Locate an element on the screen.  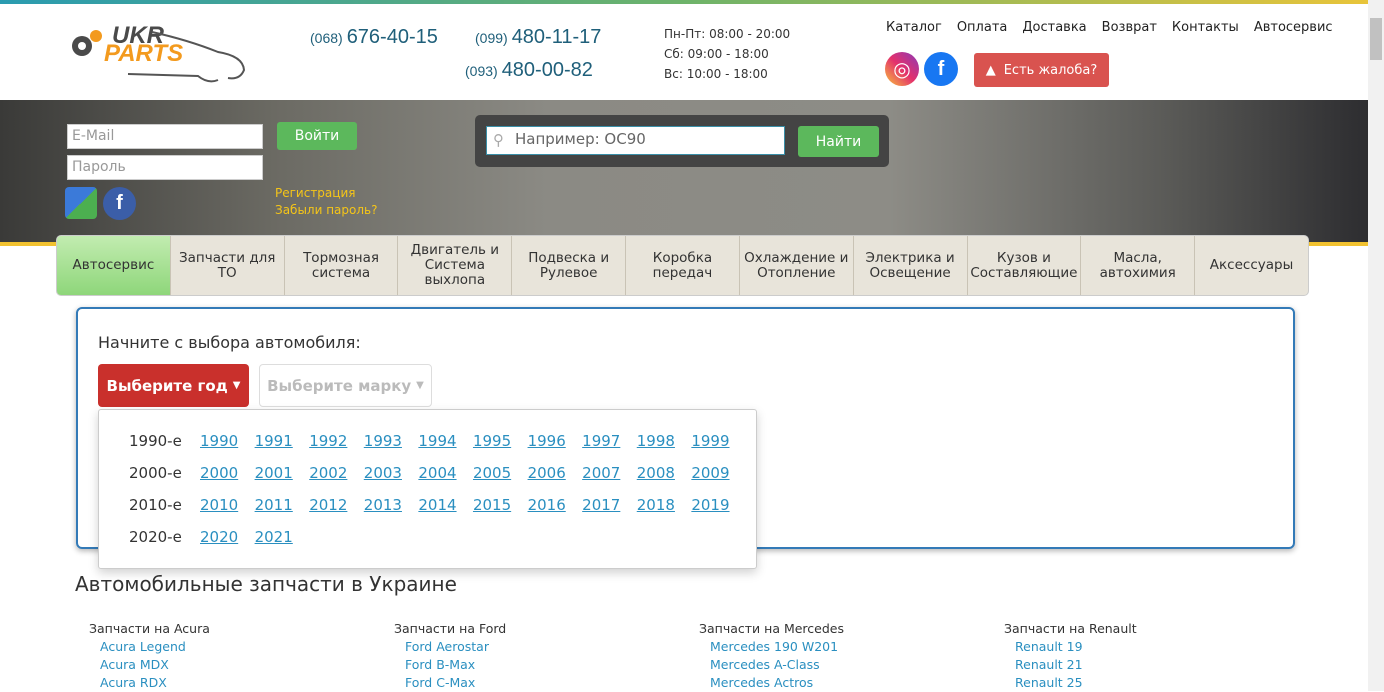
search-icon: ⚲ is located at coordinates (498, 140).